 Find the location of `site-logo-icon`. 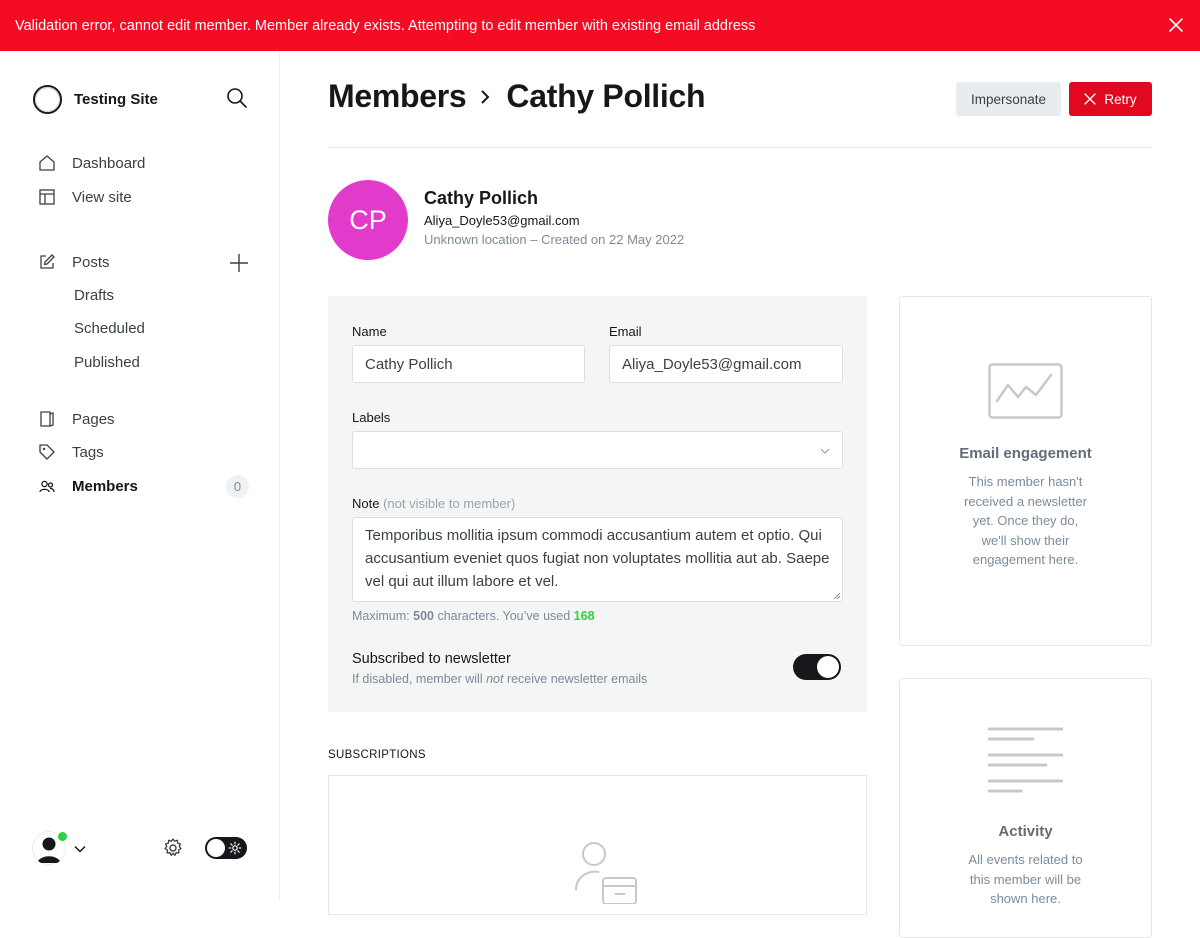

site-logo-icon is located at coordinates (47, 99).